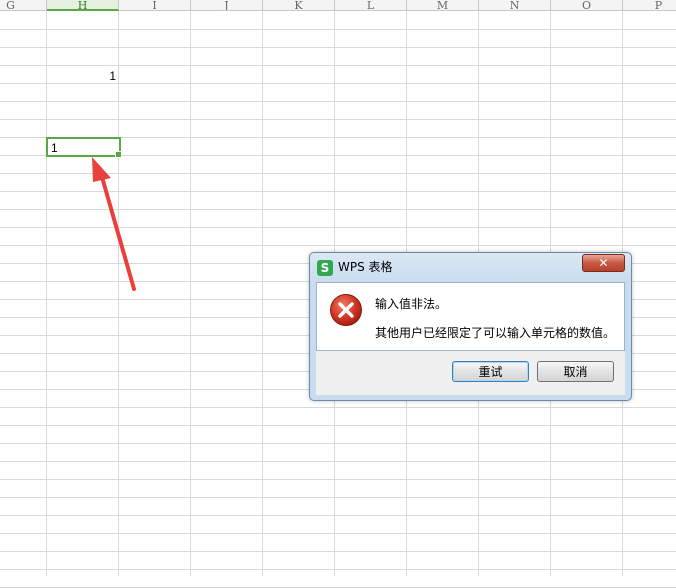  I want to click on column-header-p: P, so click(649, 5).